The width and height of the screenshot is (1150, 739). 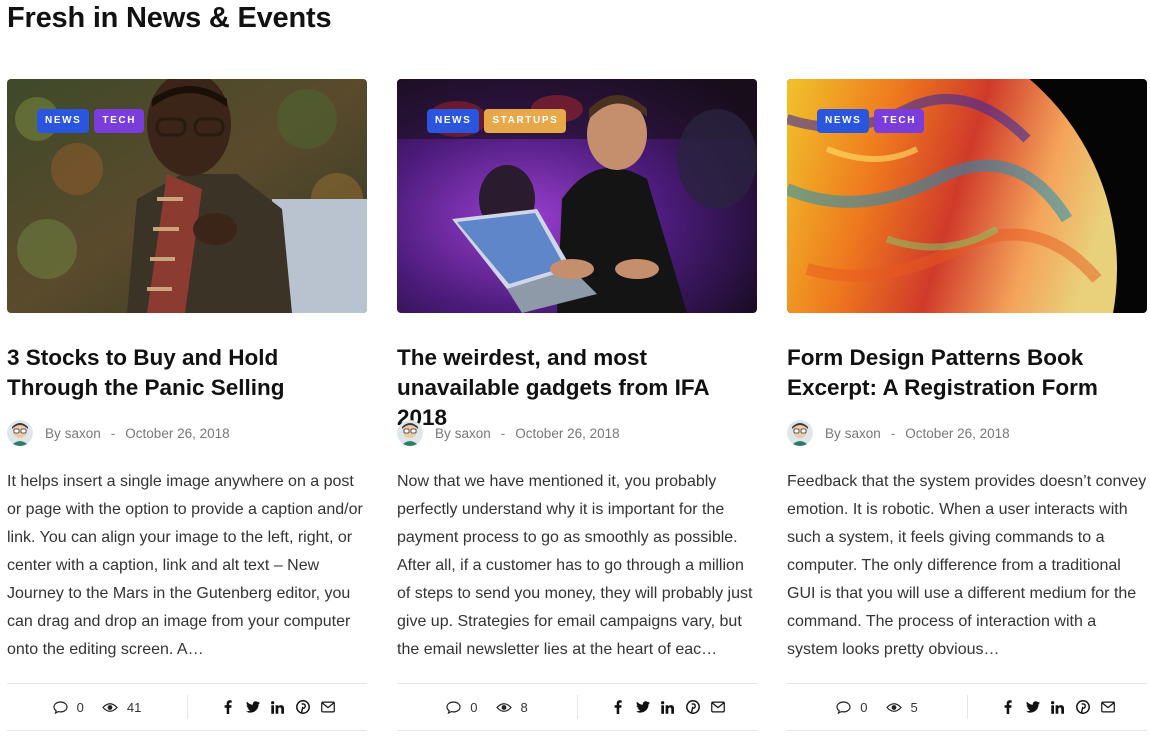 I want to click on post-footer: 0 5, so click(x=967, y=707).